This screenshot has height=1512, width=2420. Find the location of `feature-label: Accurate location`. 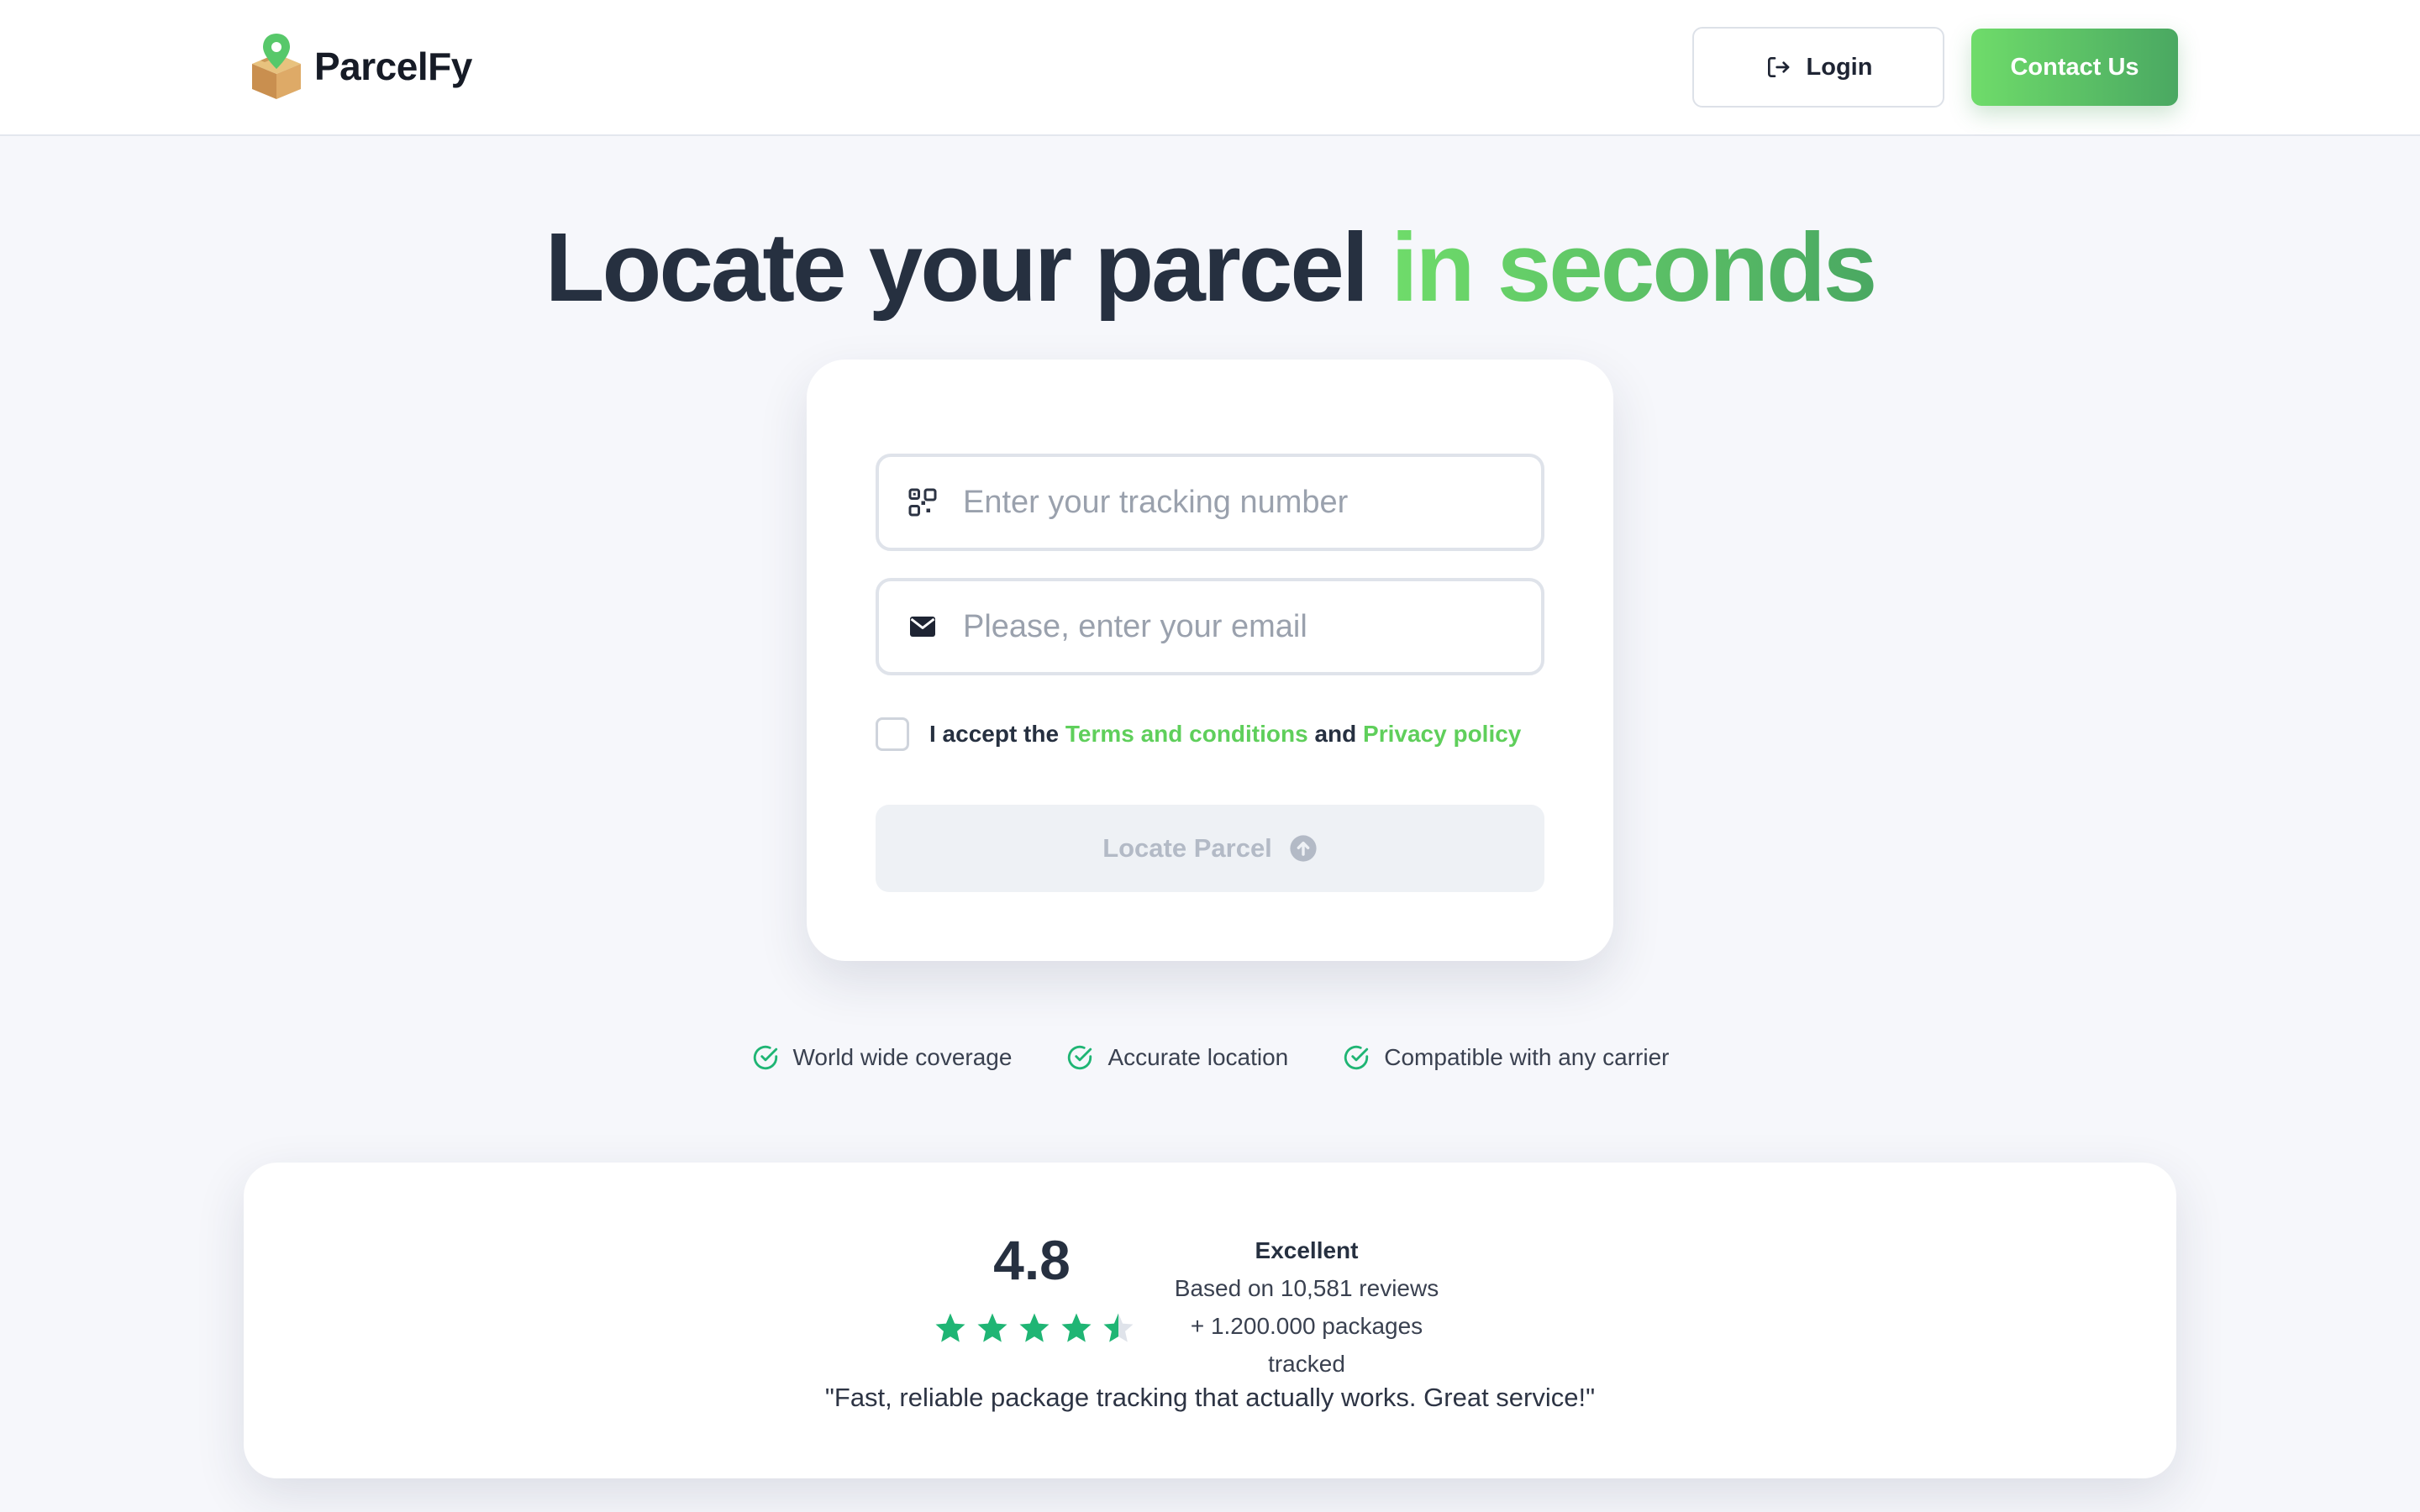

feature-label: Accurate location is located at coordinates (1198, 1057).